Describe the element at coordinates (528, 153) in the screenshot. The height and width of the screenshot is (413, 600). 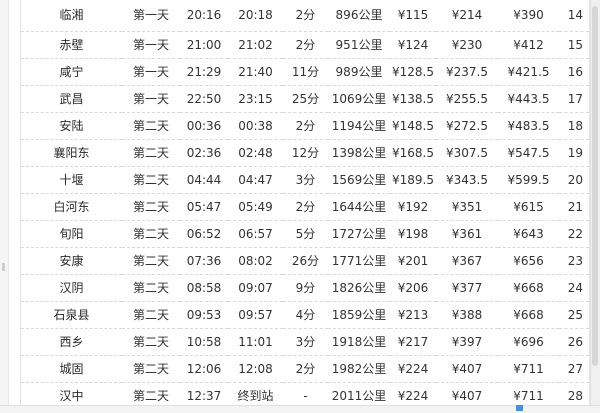
I see `cell-price3: ¥547.5` at that location.